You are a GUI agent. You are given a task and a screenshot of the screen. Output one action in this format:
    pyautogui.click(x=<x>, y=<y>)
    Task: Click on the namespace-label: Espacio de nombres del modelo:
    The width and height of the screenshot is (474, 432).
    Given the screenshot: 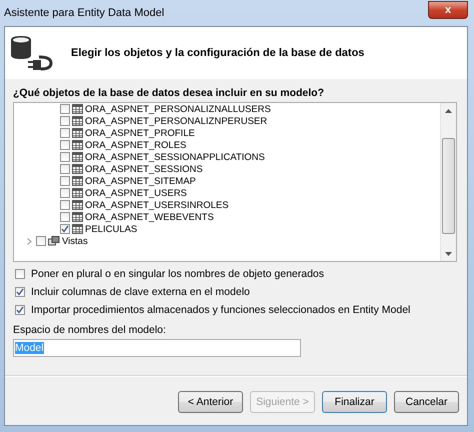 What is the action you would take?
    pyautogui.click(x=90, y=330)
    